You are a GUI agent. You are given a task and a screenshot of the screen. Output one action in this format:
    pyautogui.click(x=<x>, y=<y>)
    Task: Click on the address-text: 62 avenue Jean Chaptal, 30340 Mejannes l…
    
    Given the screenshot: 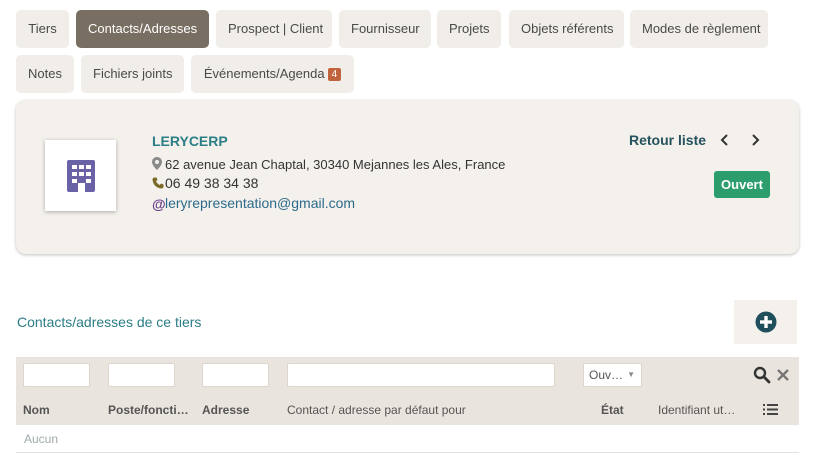 What is the action you would take?
    pyautogui.click(x=335, y=164)
    